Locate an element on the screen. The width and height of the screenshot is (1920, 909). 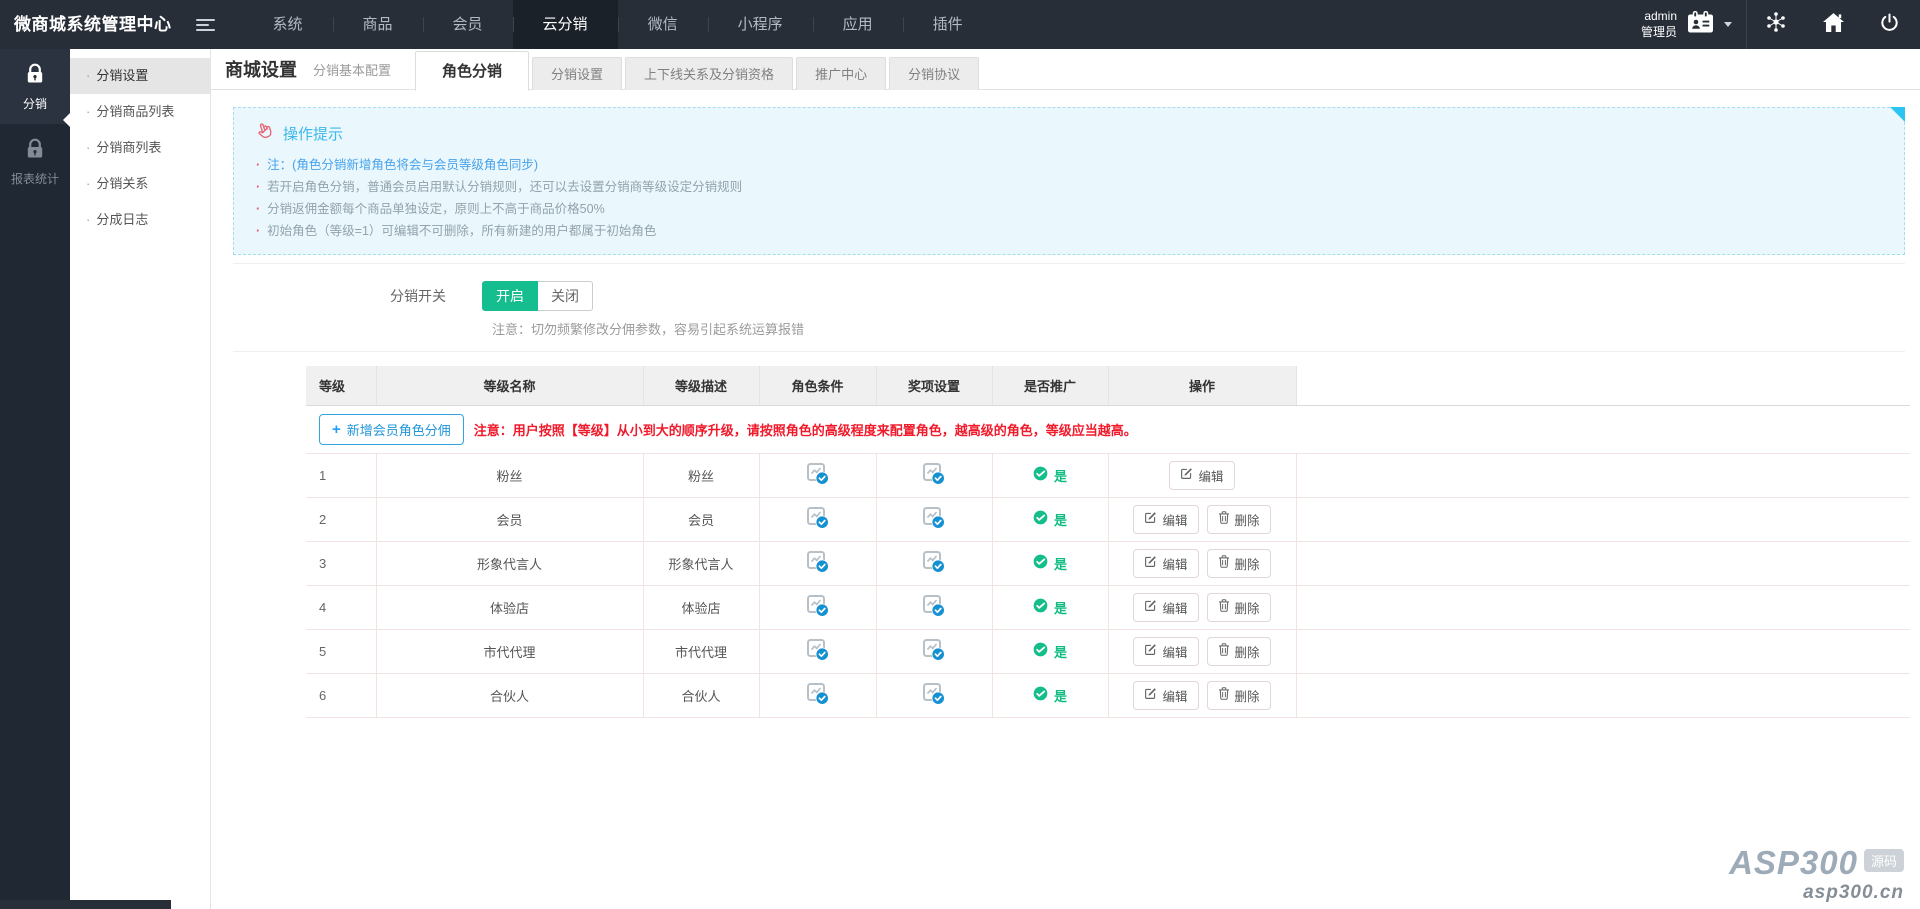
tab-distribution-agreement: 分销协议 is located at coordinates (934, 73).